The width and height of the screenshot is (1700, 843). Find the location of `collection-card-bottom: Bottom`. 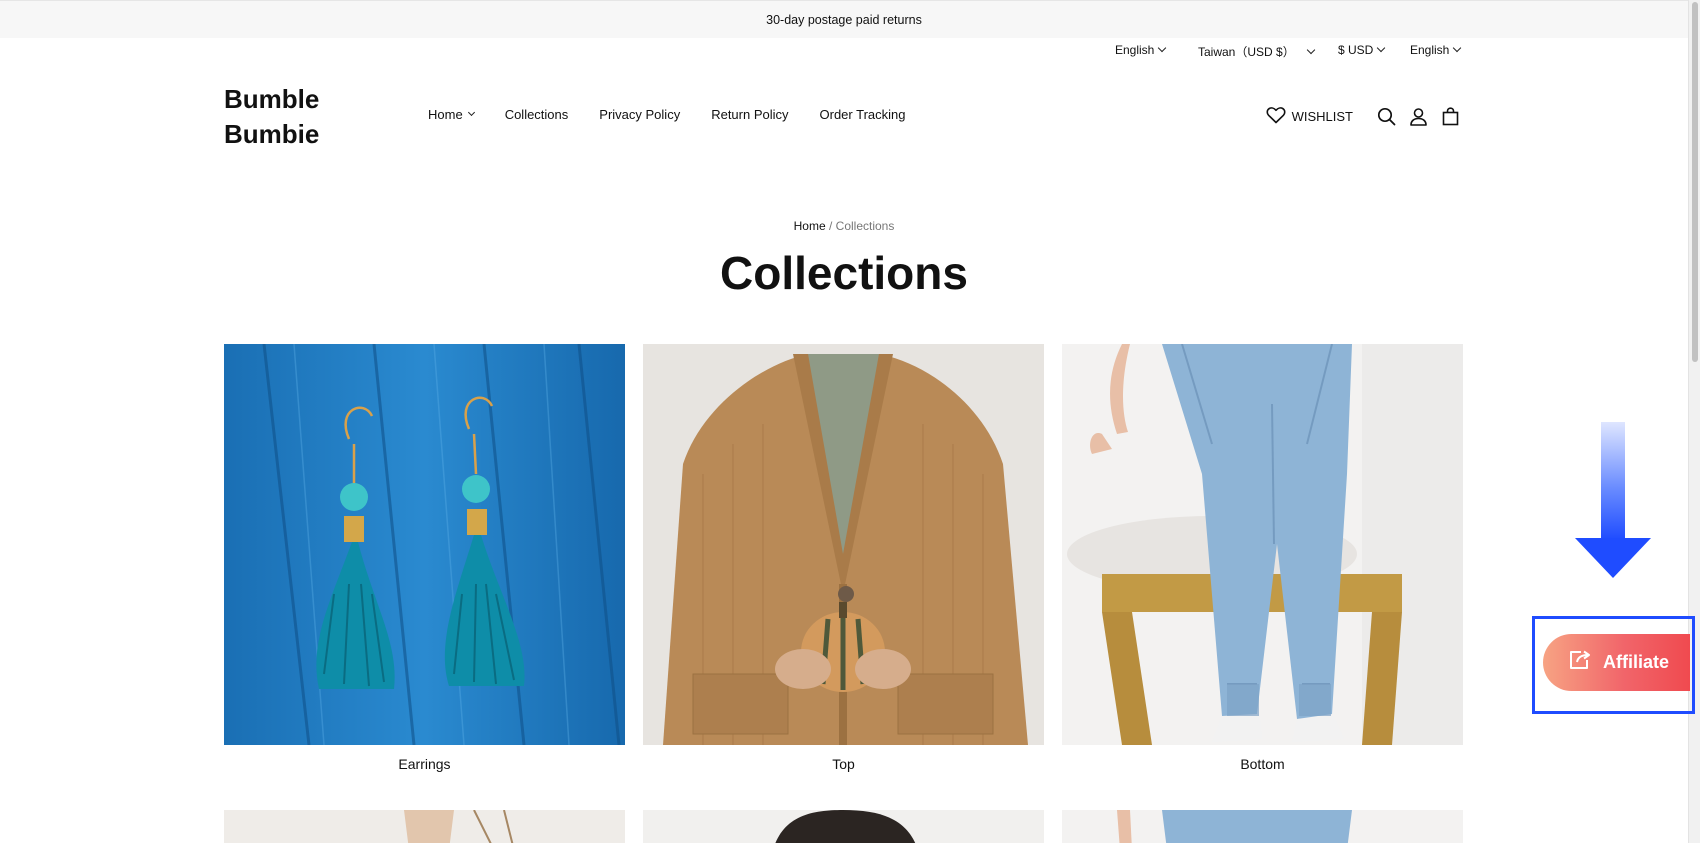

collection-card-bottom: Bottom is located at coordinates (1262, 558).